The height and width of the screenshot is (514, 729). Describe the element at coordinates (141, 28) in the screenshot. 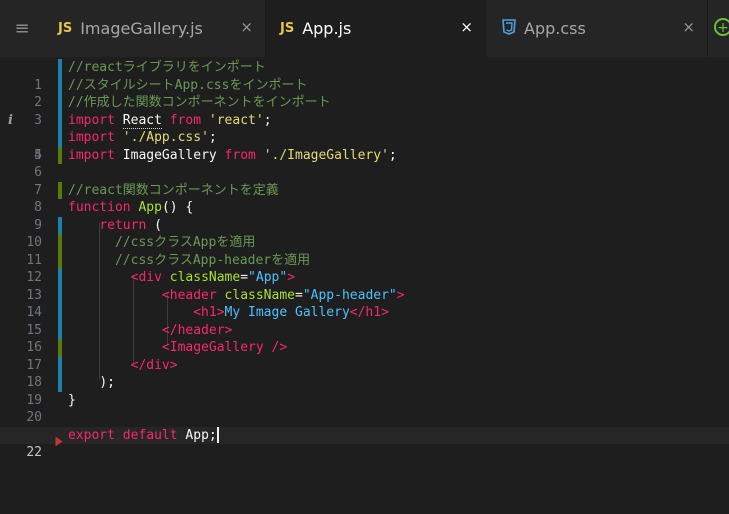

I see `tab-label: ImageGallery.js` at that location.